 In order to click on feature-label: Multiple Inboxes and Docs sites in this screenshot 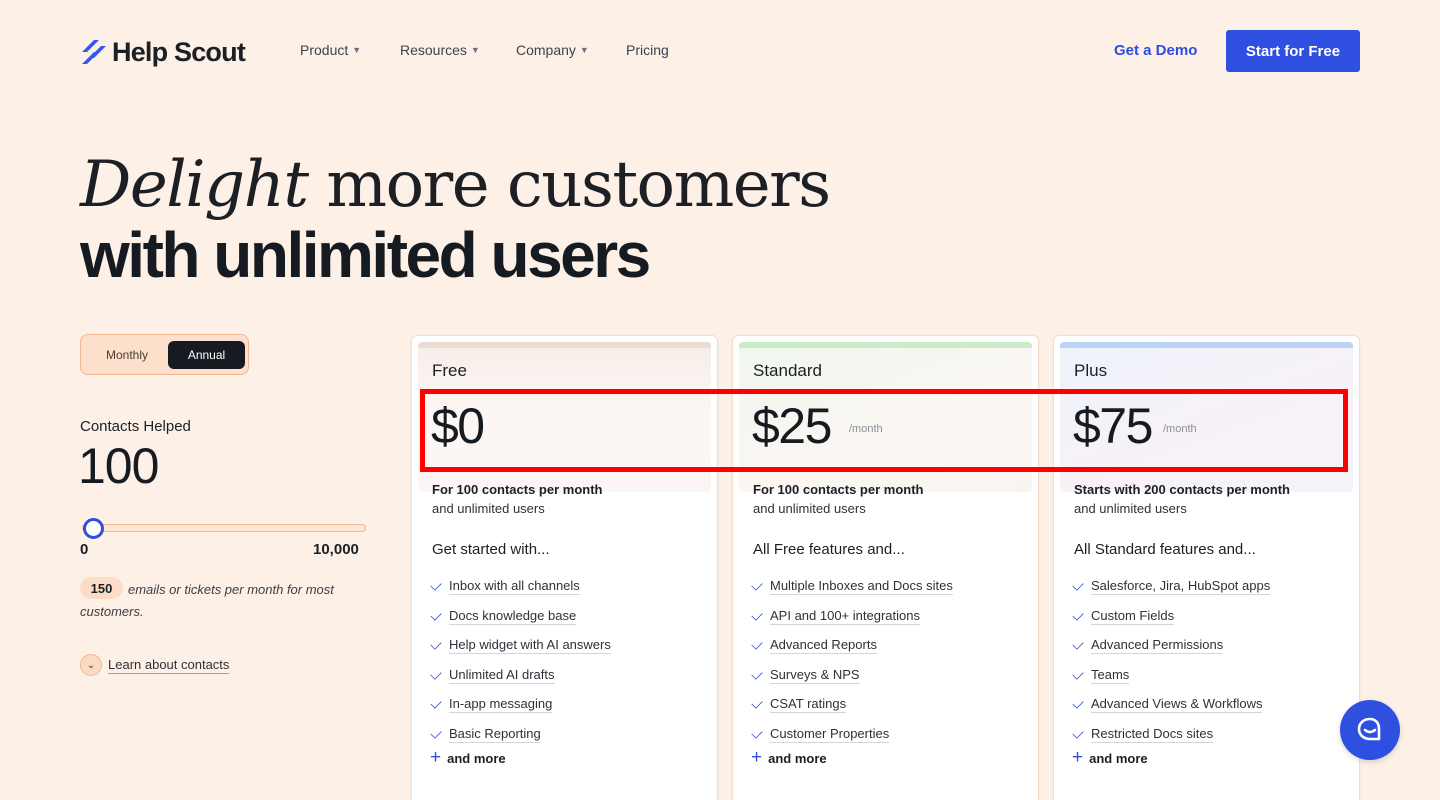, I will do `click(861, 587)`.